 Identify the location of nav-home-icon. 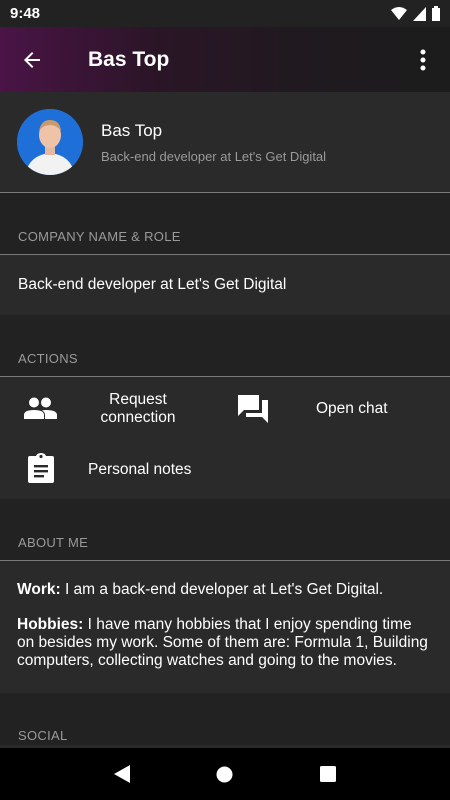
(224, 774).